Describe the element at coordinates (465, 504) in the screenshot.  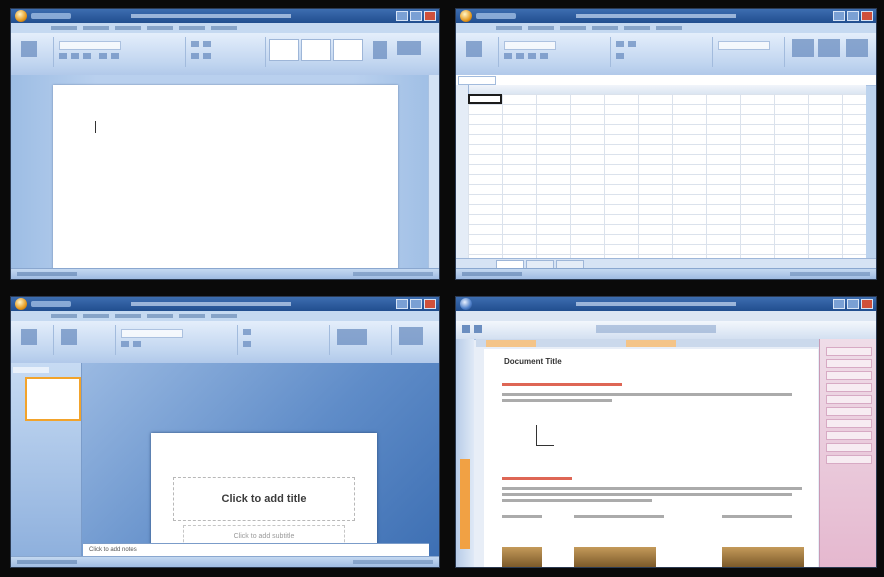
I see `notebook-tab` at that location.